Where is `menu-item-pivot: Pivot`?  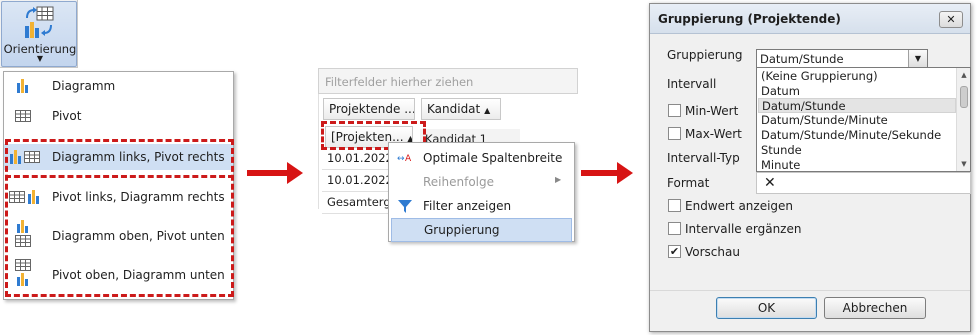
menu-item-pivot: Pivot is located at coordinates (118, 116).